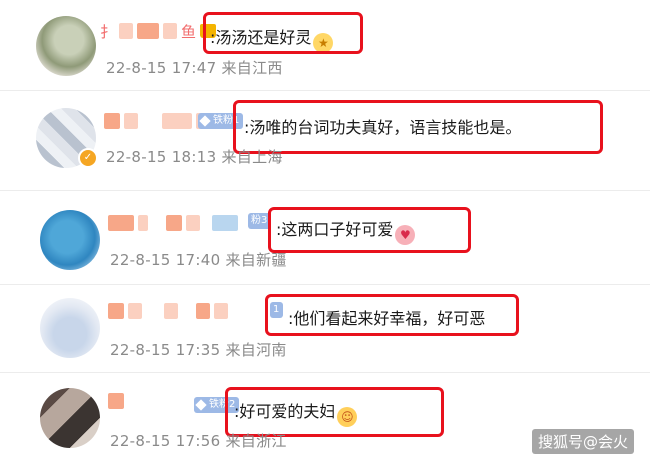 This screenshot has height=462, width=650. Describe the element at coordinates (108, 31) in the screenshot. I see `username-char: 扌` at that location.